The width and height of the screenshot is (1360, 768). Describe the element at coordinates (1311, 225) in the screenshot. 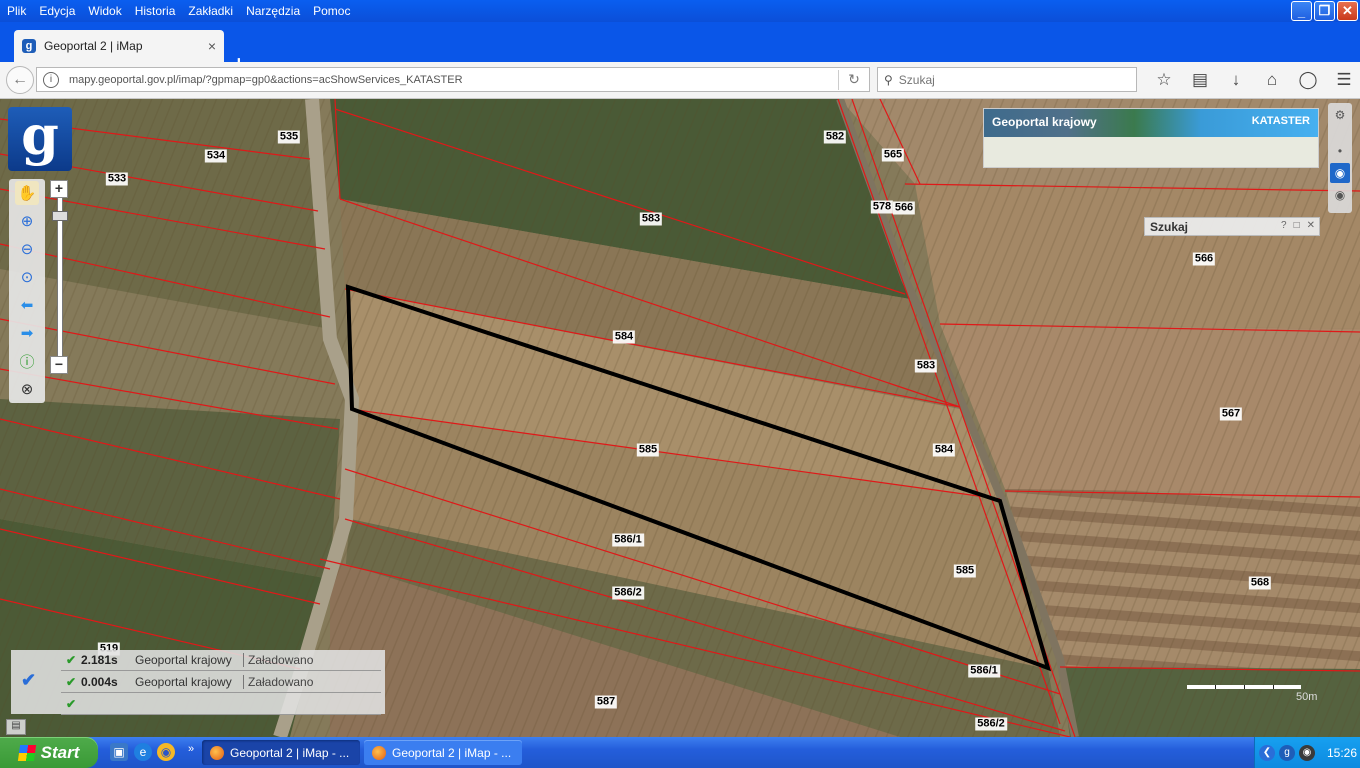

I see `close-icon: ✕` at that location.